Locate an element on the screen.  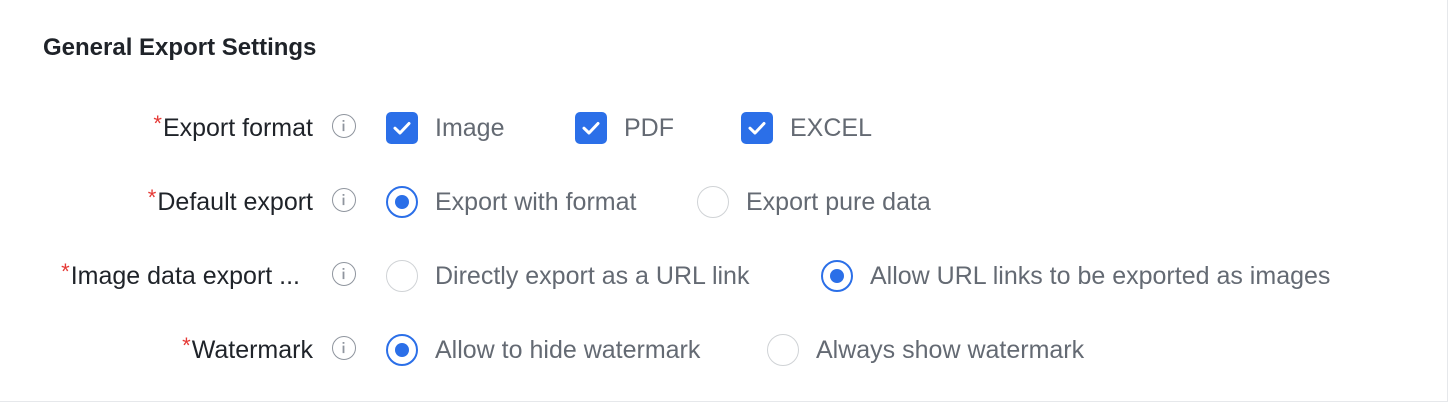
watermark-label: Watermark is located at coordinates (252, 349).